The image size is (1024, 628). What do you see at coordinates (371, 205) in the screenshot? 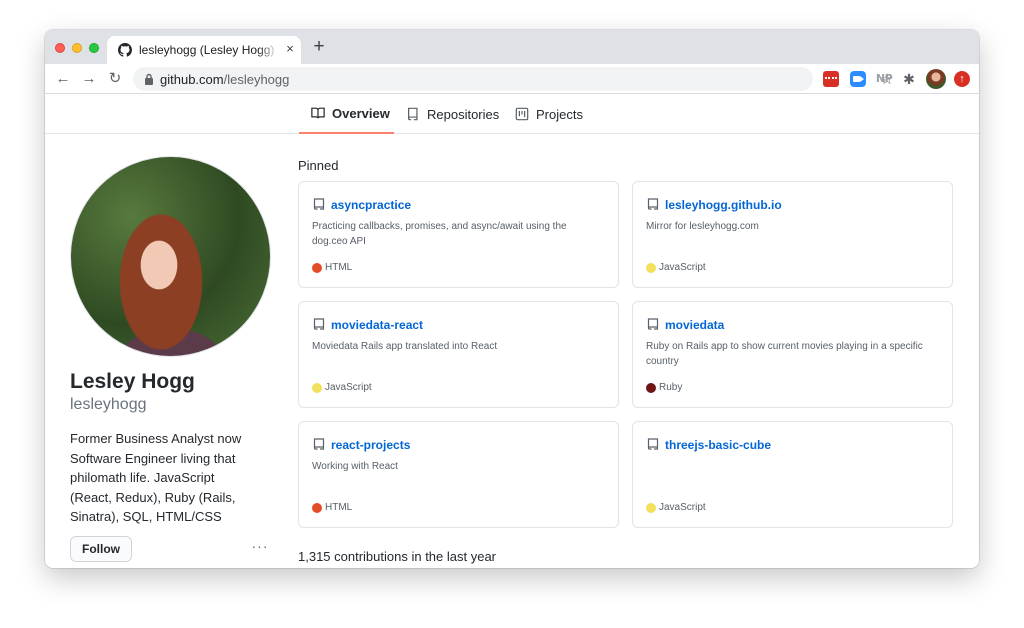
I see `repo-name-link: asyncpractice` at bounding box center [371, 205].